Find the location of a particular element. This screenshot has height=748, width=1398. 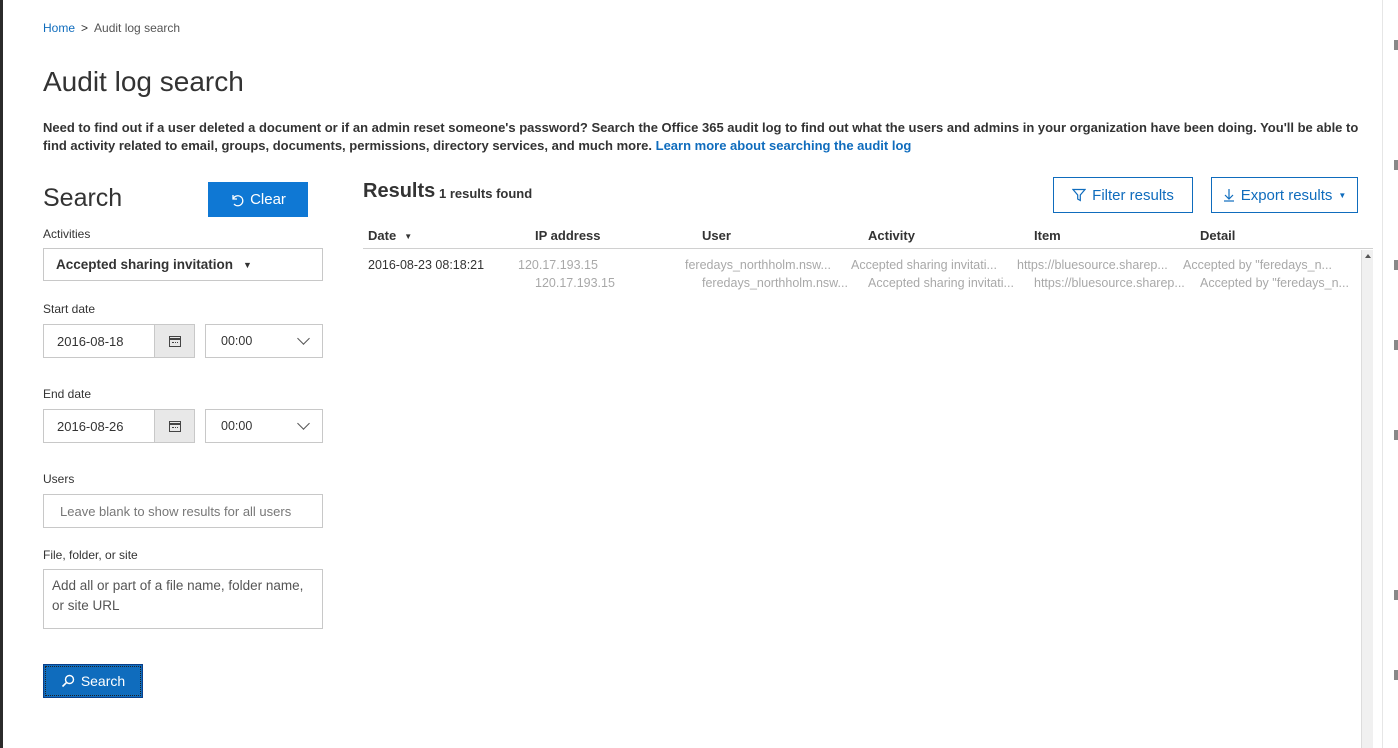

page-title: Audit log search is located at coordinates (143, 81).